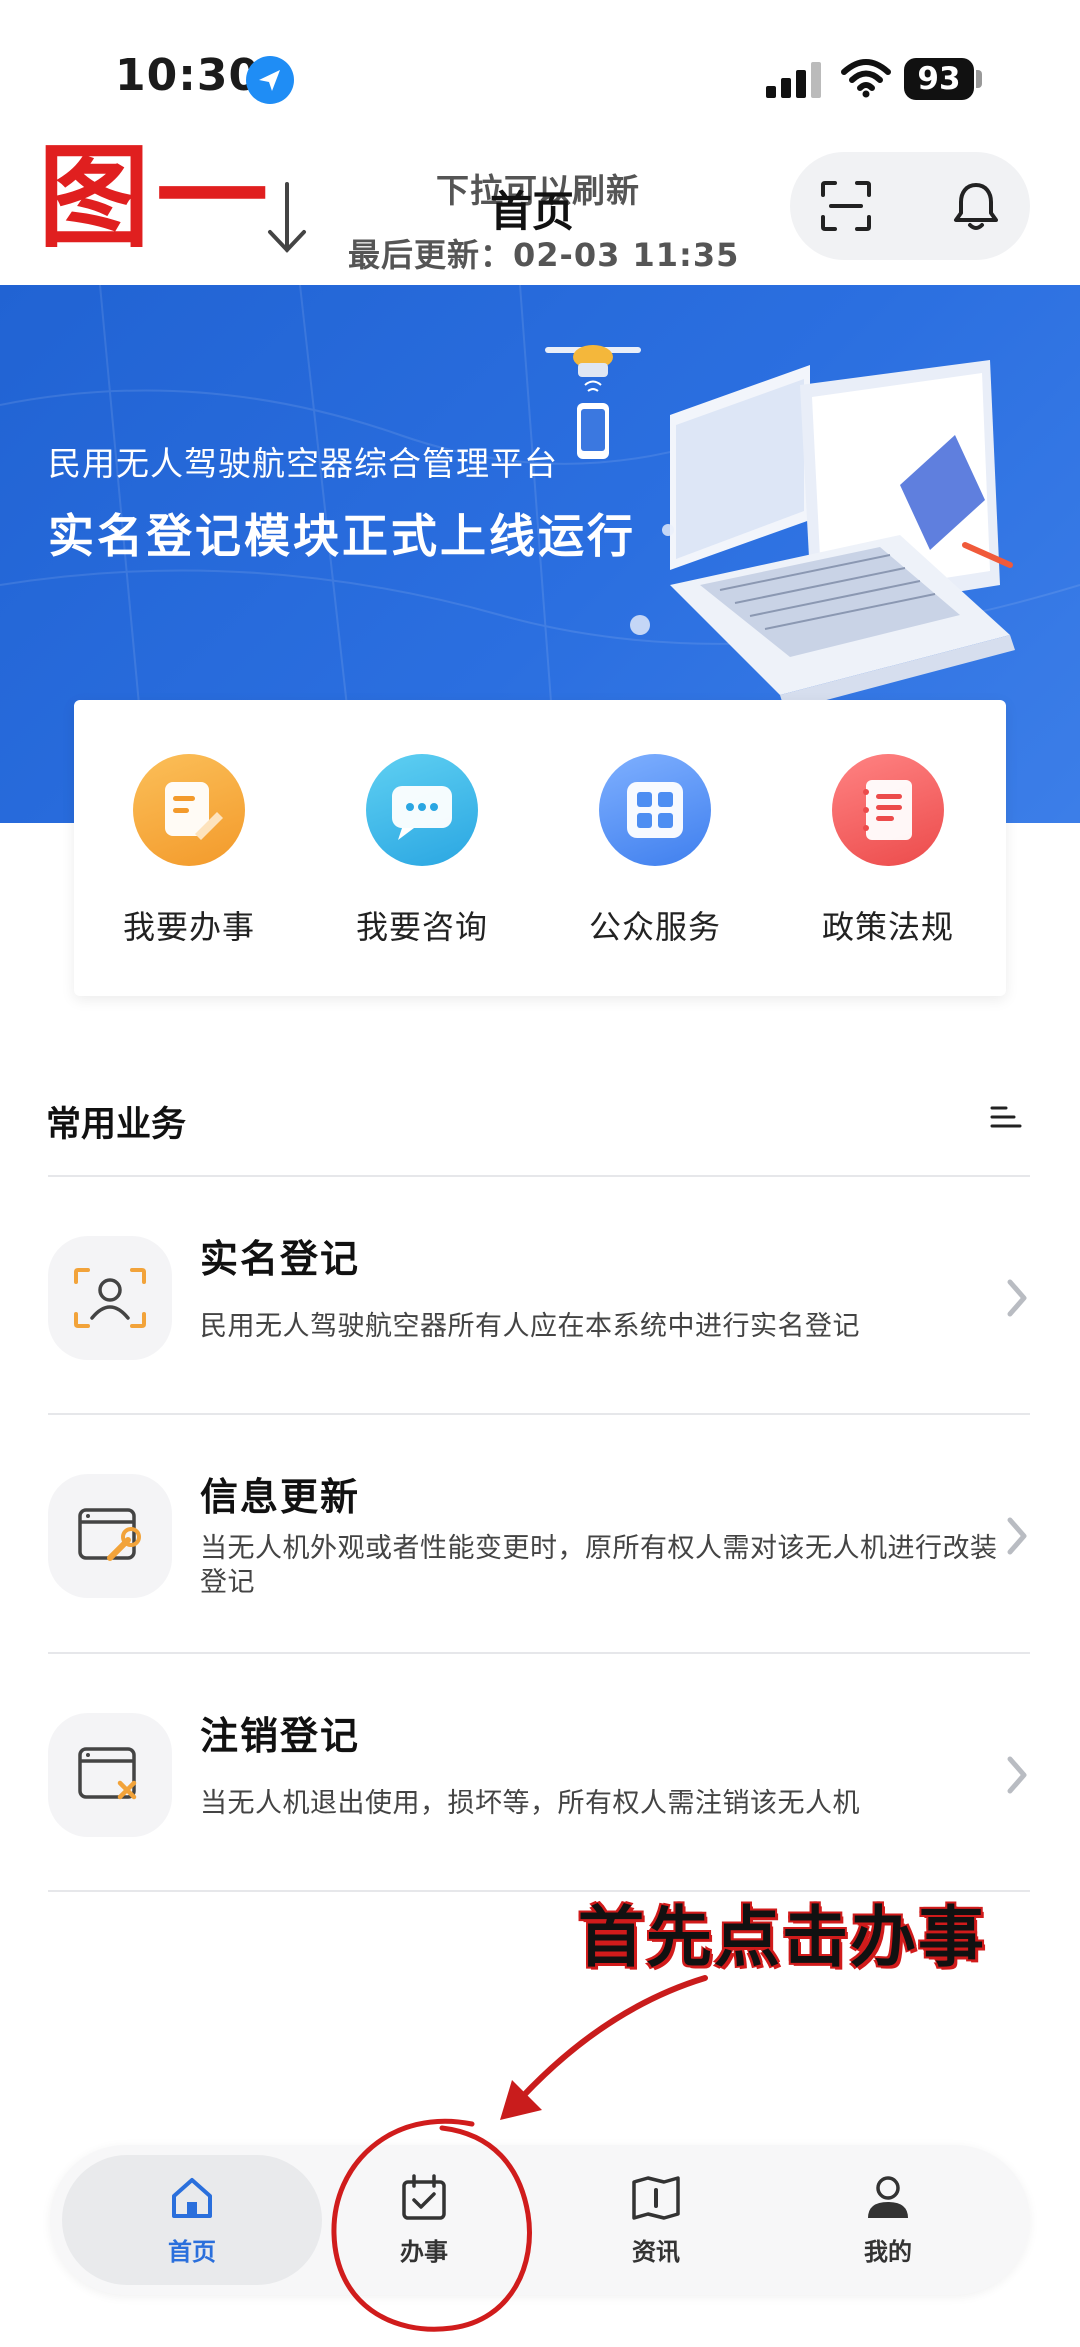 This screenshot has width=1080, height=2347. I want to click on last-update-time: 最后更新：02-03 11:35, so click(544, 255).